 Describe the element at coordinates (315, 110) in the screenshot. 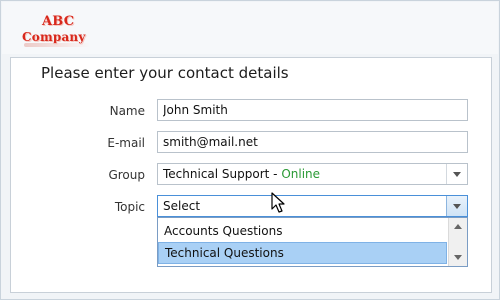

I see `name-input` at that location.